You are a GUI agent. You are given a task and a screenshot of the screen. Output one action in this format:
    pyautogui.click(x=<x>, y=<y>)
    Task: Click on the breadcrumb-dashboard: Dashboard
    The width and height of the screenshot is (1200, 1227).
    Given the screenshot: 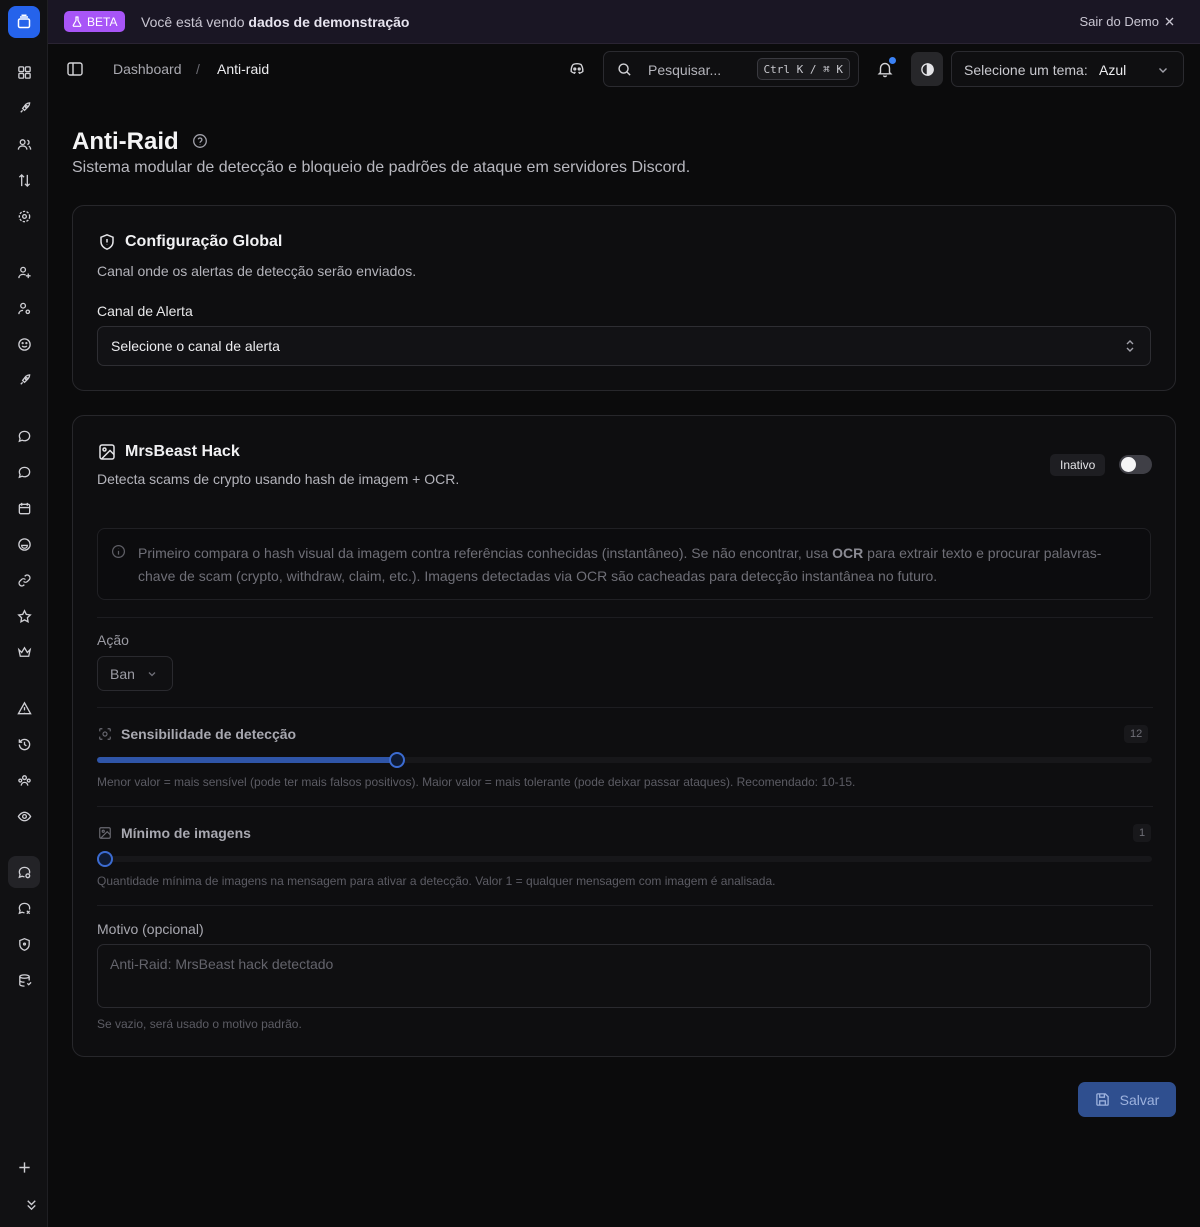 What is the action you would take?
    pyautogui.click(x=147, y=69)
    